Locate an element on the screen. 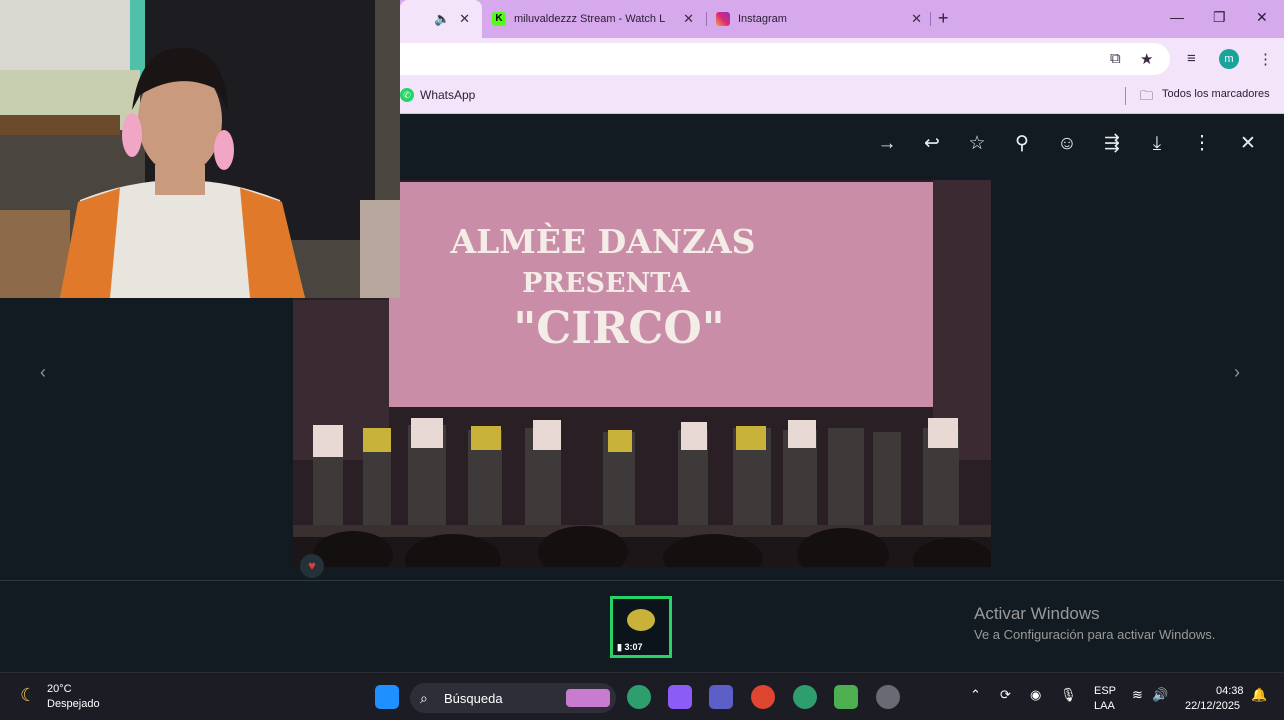  minimize-button: — is located at coordinates (1177, 17).